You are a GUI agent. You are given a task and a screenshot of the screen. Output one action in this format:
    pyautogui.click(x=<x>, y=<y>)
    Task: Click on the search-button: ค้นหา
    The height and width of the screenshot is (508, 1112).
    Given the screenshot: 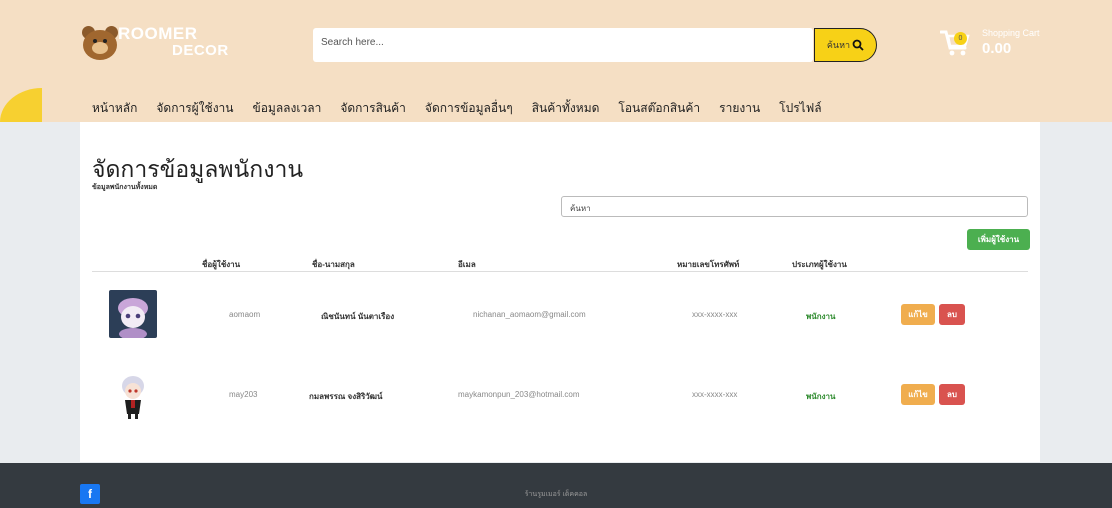 What is the action you would take?
    pyautogui.click(x=845, y=45)
    